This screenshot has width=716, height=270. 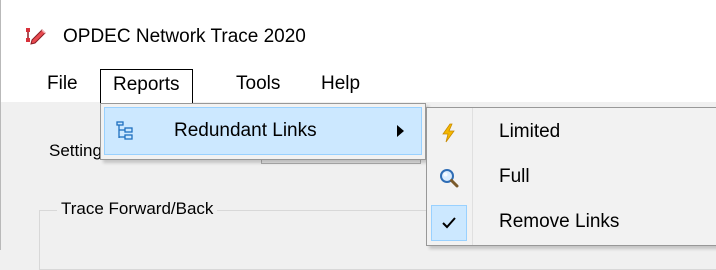 I want to click on submenu-item-full: Full, so click(x=571, y=177).